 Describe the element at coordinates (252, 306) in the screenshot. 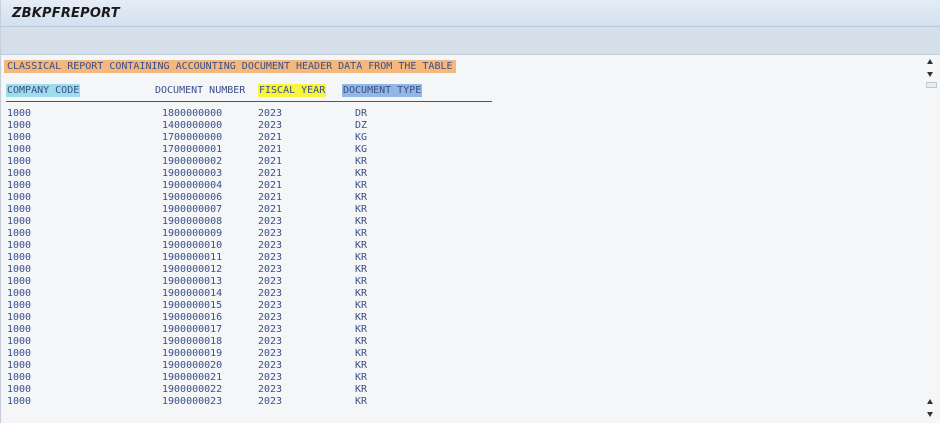

I see `table-row: 1000 1900000015 2023 KR` at that location.